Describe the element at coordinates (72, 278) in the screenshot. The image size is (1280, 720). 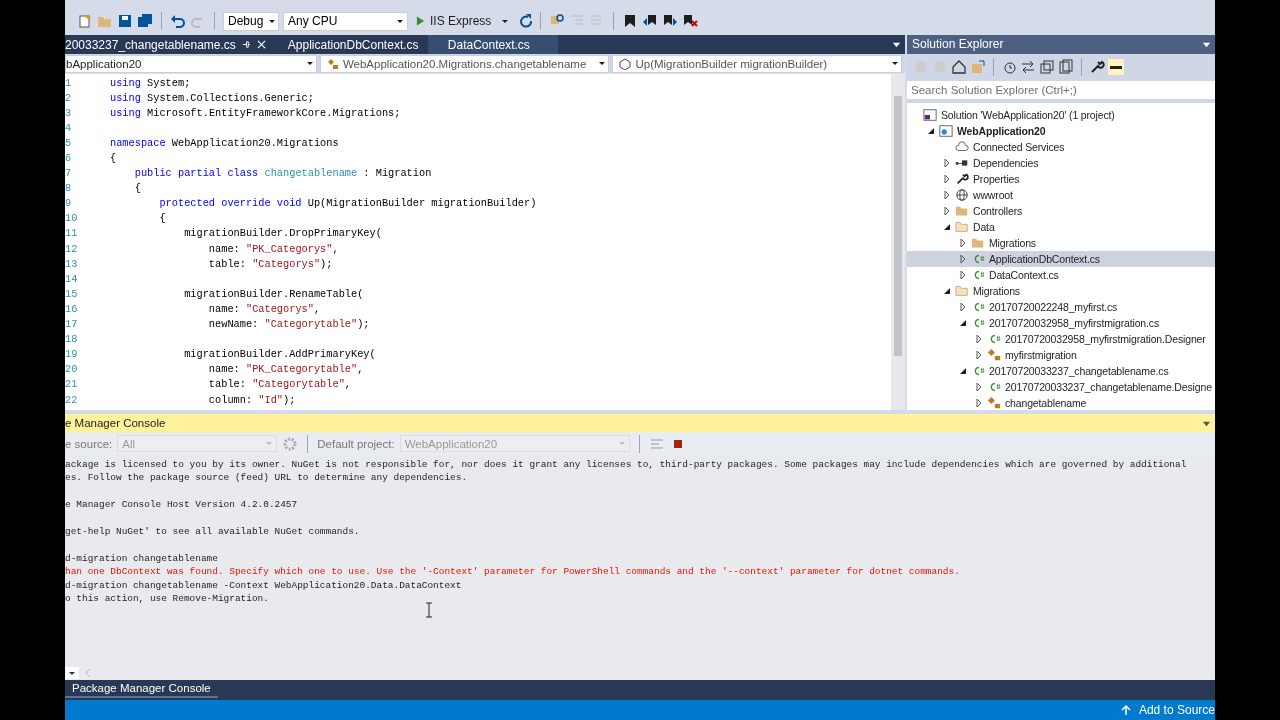
I see `line-number: 14` at that location.